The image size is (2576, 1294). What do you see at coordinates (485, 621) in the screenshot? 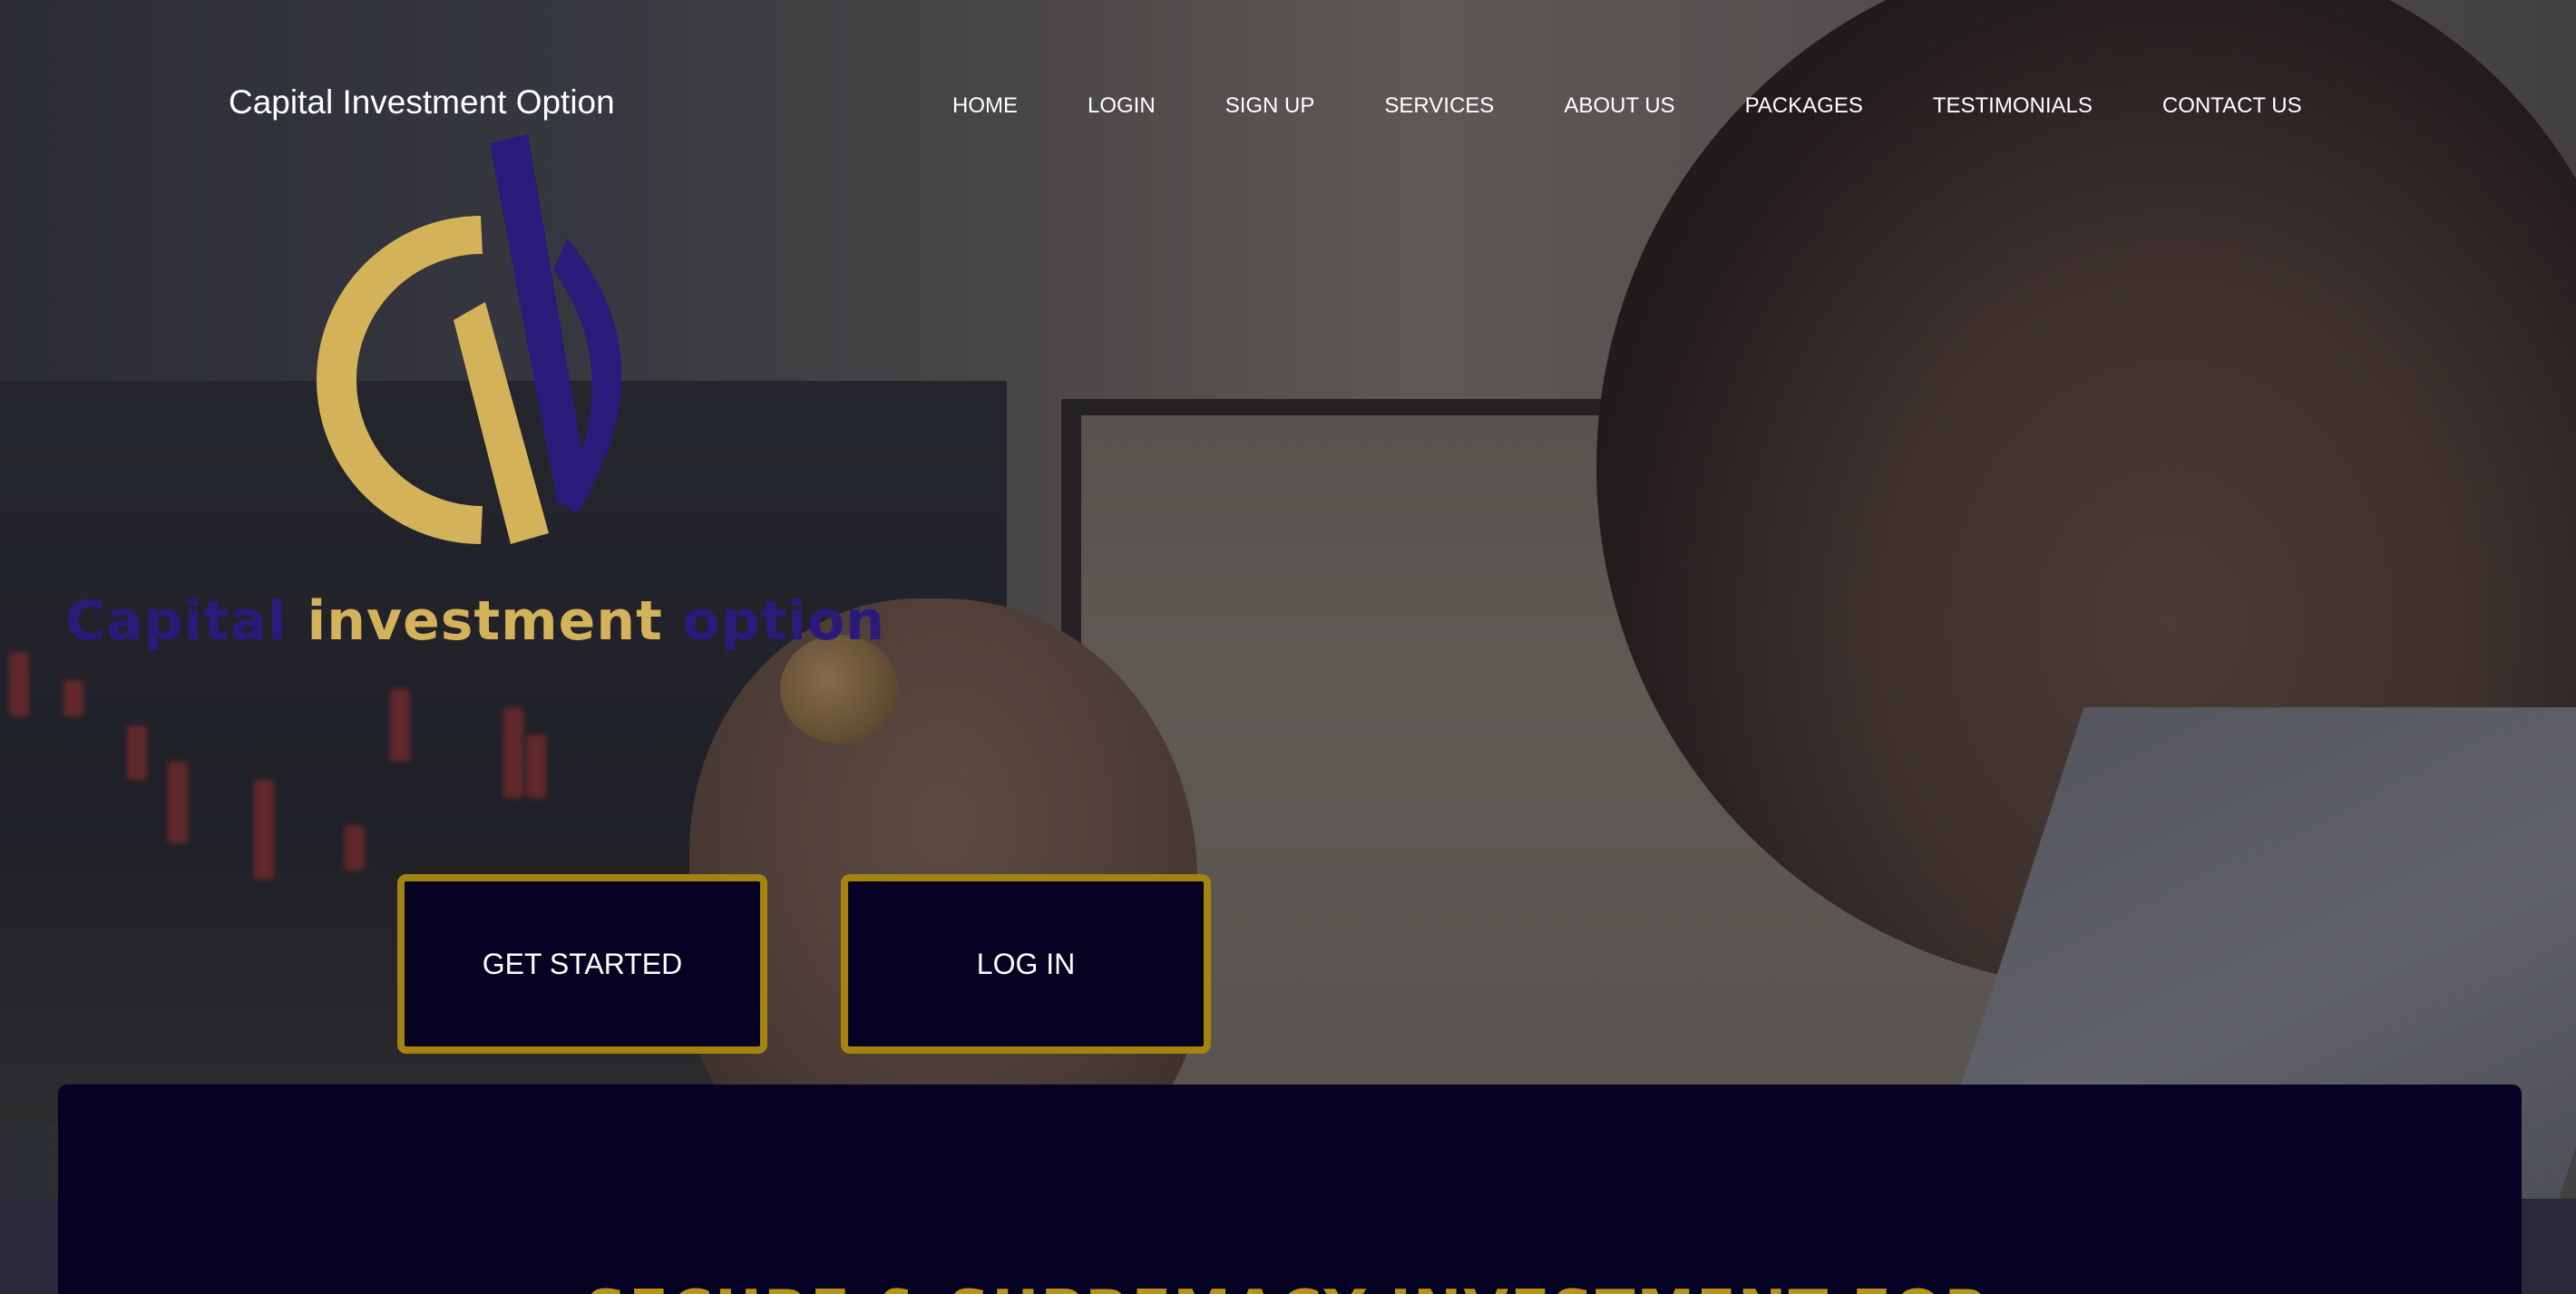
I see `logo-word-investment: investment` at bounding box center [485, 621].